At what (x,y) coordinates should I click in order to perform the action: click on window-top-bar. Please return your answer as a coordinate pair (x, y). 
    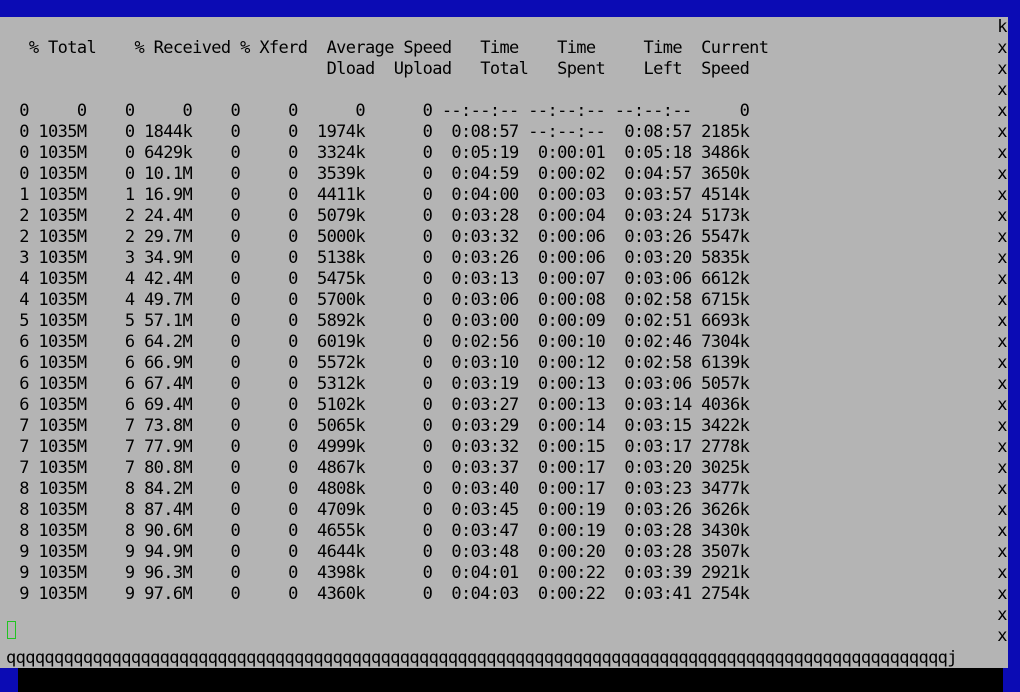
    Looking at the image, I should click on (510, 8).